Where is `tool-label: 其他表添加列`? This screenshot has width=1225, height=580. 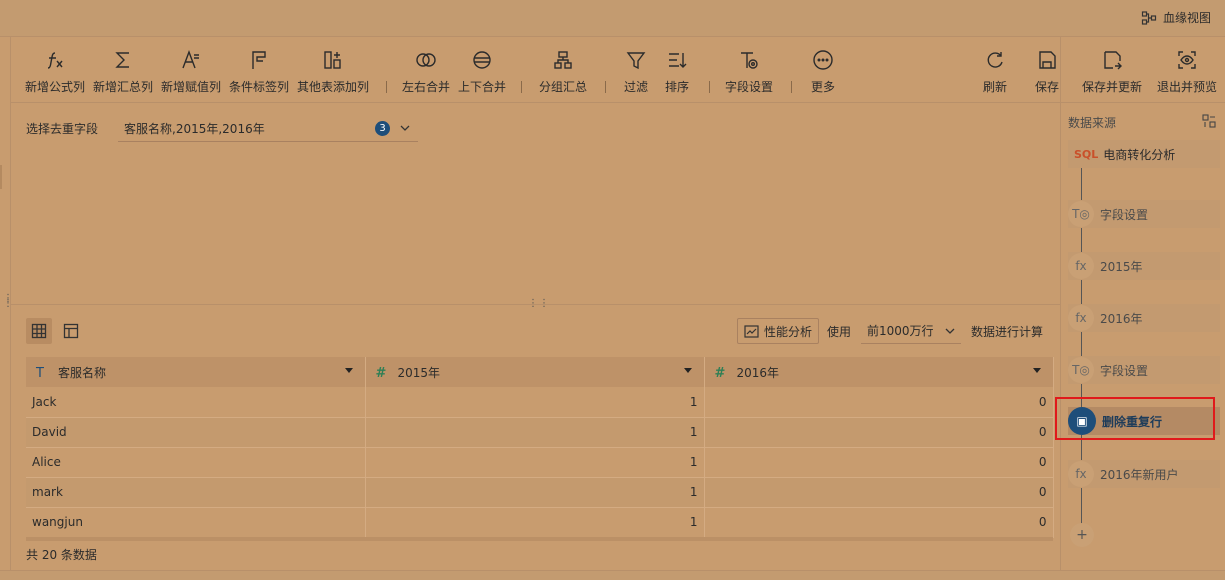 tool-label: 其他表添加列 is located at coordinates (333, 87).